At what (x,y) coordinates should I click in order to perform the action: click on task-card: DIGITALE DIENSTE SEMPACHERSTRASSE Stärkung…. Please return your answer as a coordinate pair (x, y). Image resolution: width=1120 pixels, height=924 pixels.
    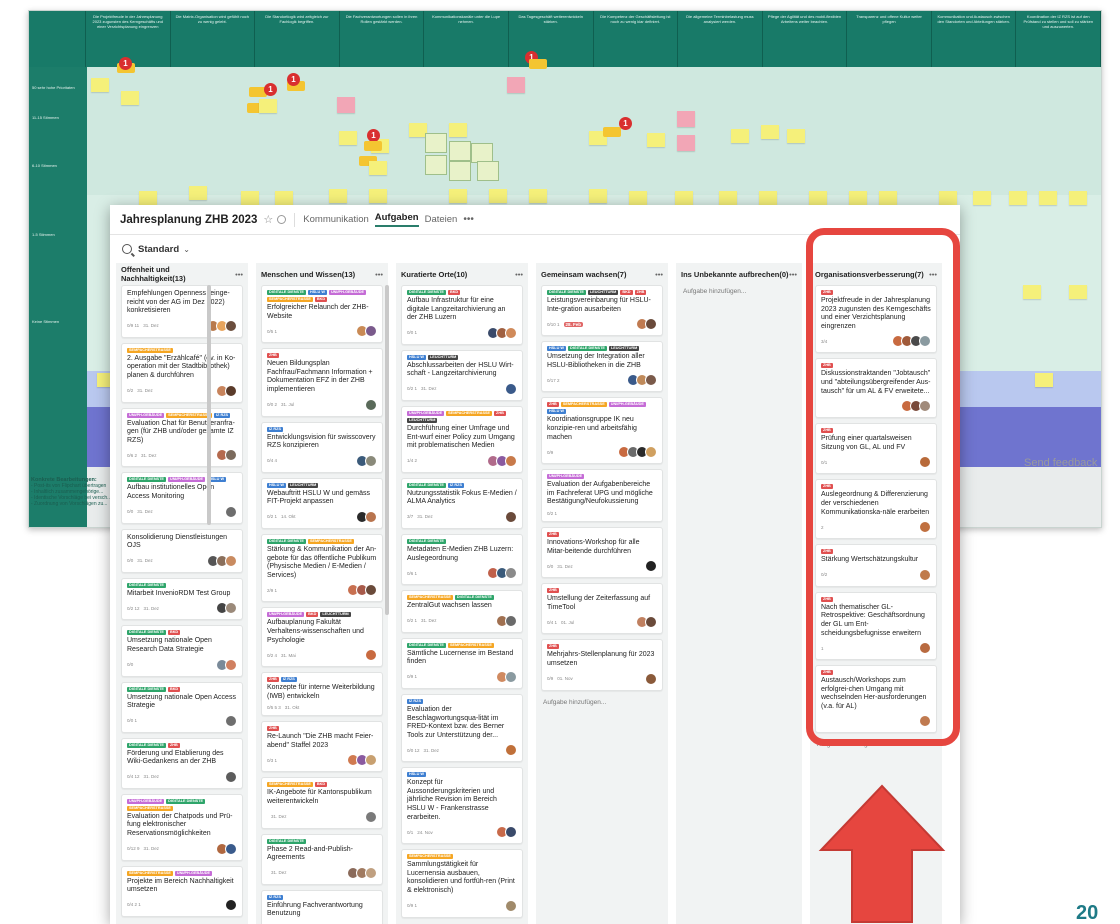
    Looking at the image, I should click on (322, 568).